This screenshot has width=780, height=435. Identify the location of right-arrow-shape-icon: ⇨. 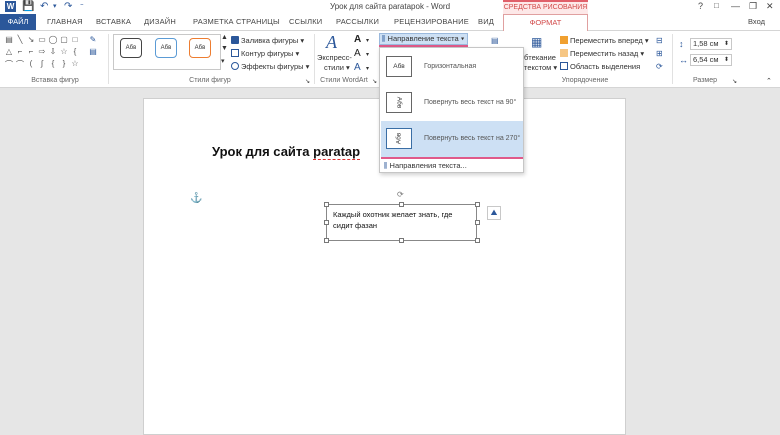
(42, 51).